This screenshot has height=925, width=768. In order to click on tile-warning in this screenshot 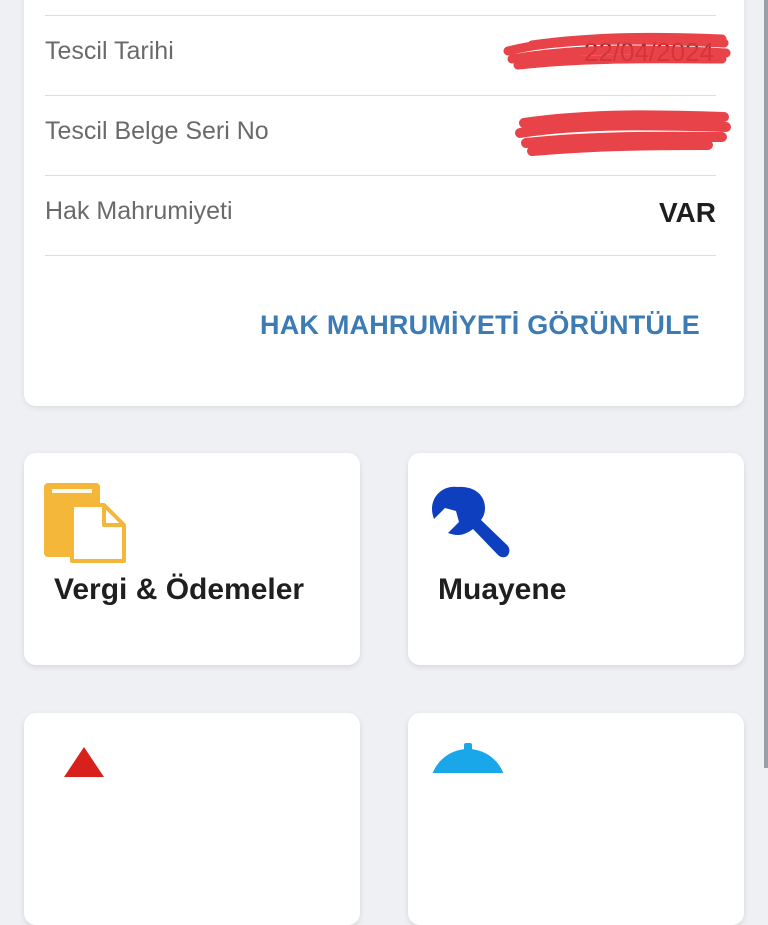, I will do `click(192, 819)`.